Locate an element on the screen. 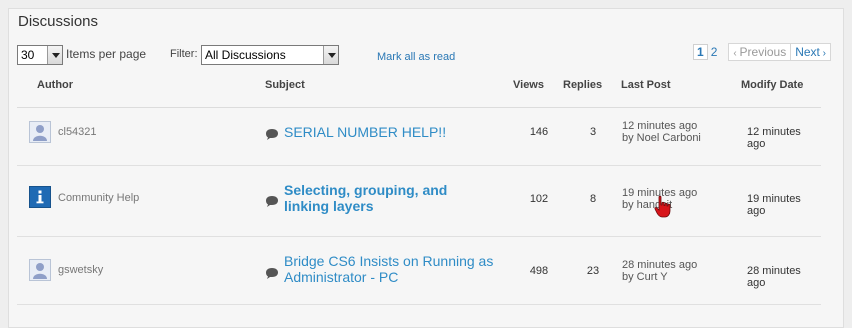 The image size is (852, 328). replies-count: 3 is located at coordinates (593, 132).